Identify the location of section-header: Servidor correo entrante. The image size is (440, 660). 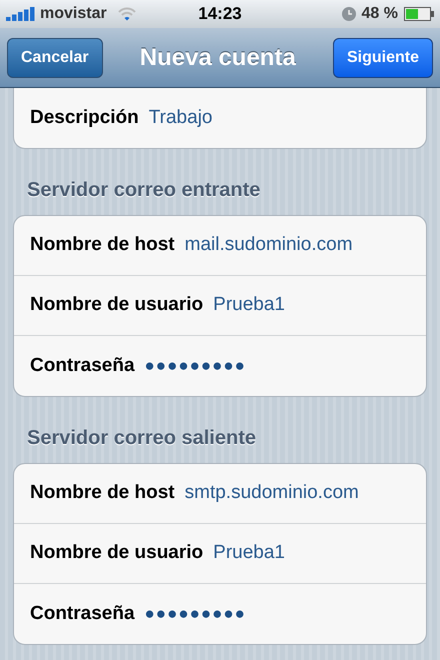
(144, 190).